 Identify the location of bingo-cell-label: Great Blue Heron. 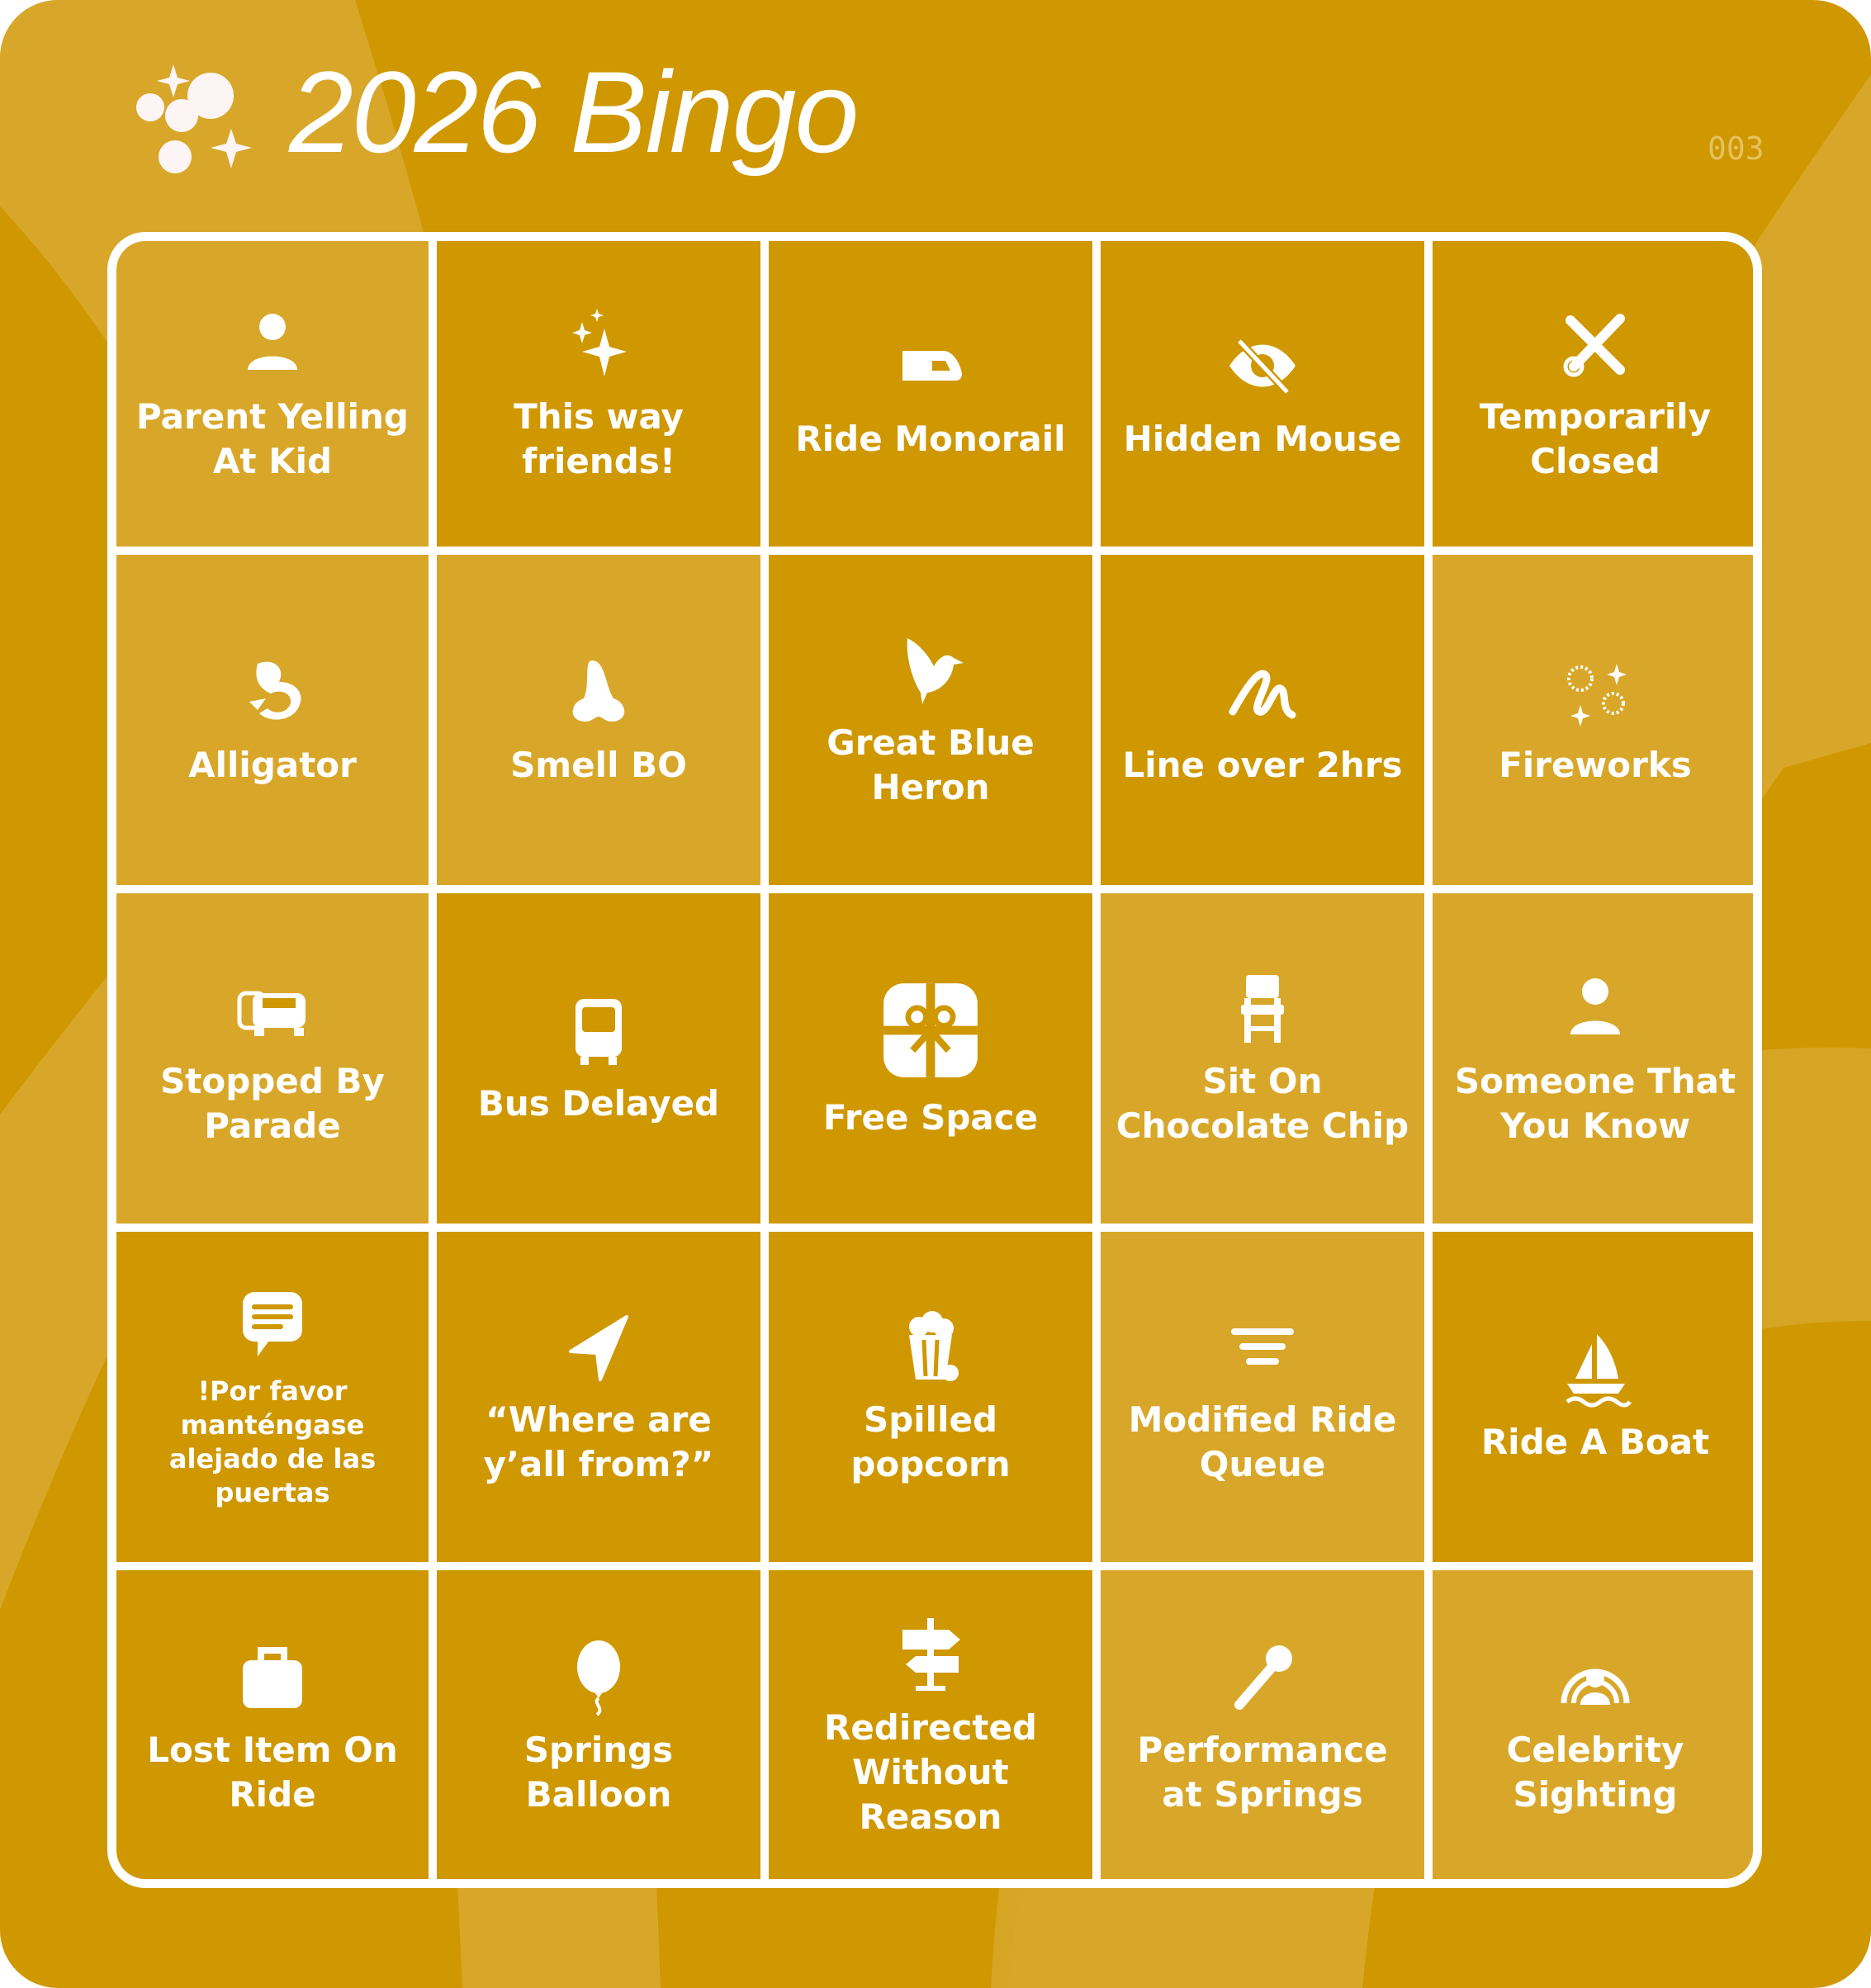
(931, 764).